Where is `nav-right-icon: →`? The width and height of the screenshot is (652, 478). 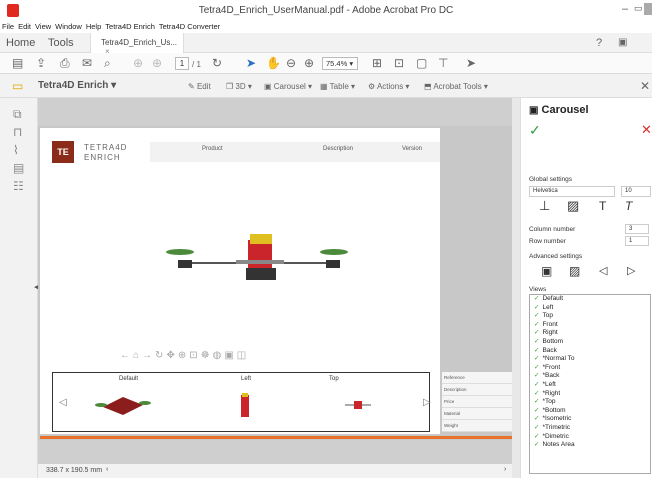
nav-right-icon: → is located at coordinates (148, 355).